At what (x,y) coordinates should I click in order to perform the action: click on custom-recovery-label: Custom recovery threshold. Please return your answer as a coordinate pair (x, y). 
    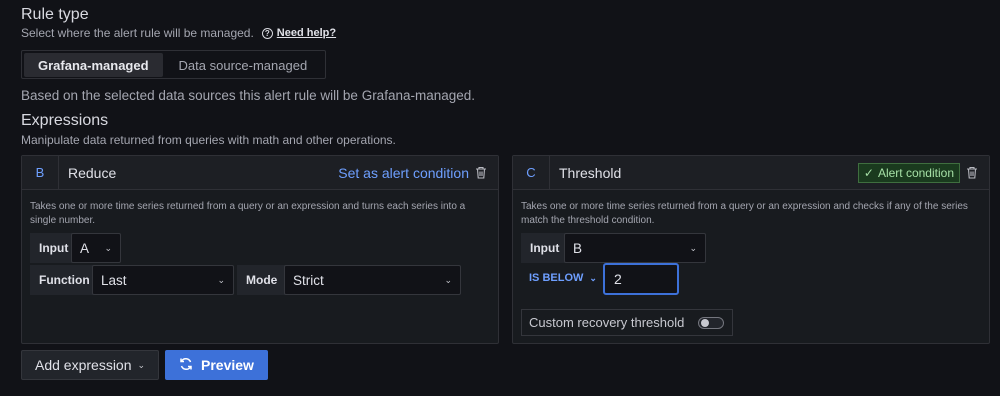
    Looking at the image, I should click on (607, 322).